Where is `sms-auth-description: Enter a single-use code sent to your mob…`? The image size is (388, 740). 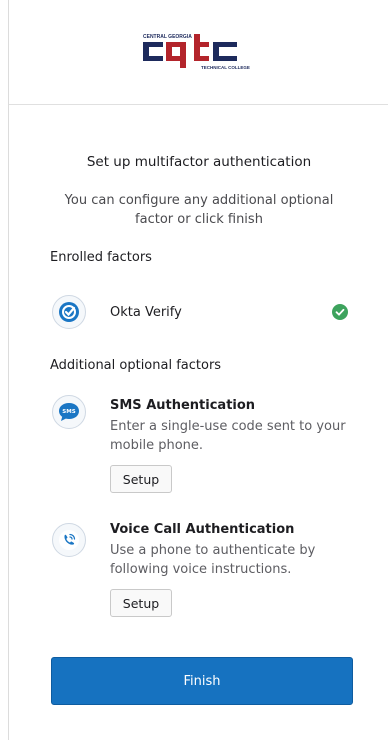 sms-auth-description: Enter a single-use code sent to your mob… is located at coordinates (228, 436).